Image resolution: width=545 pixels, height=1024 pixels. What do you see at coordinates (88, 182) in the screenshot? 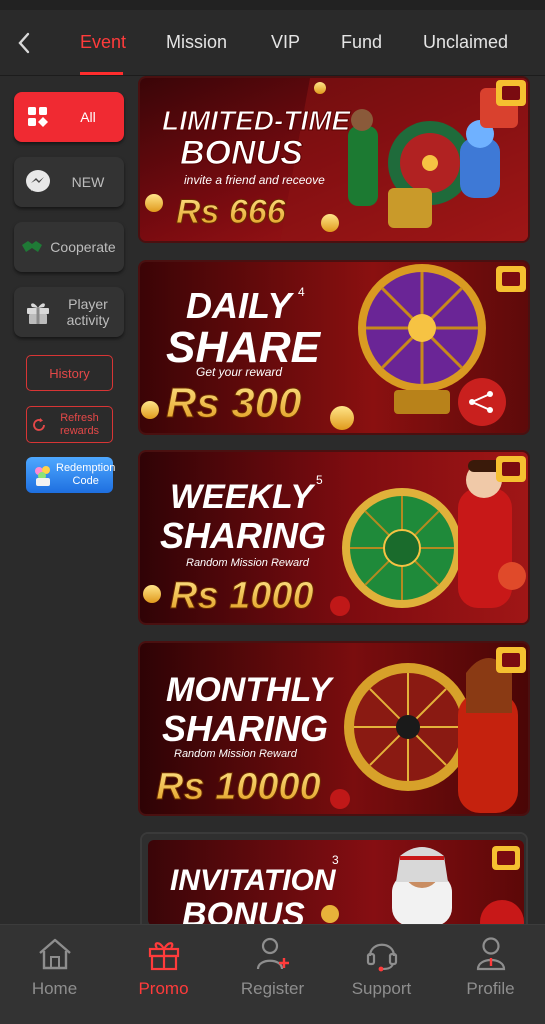
I see `category-label: NEW` at bounding box center [88, 182].